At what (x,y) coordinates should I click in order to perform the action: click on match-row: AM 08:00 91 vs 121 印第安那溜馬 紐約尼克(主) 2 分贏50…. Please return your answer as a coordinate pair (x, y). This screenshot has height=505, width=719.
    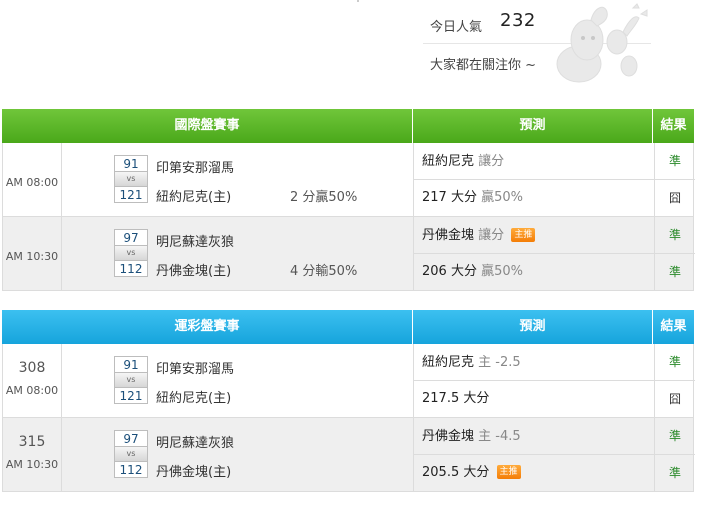
    Looking at the image, I should click on (348, 180).